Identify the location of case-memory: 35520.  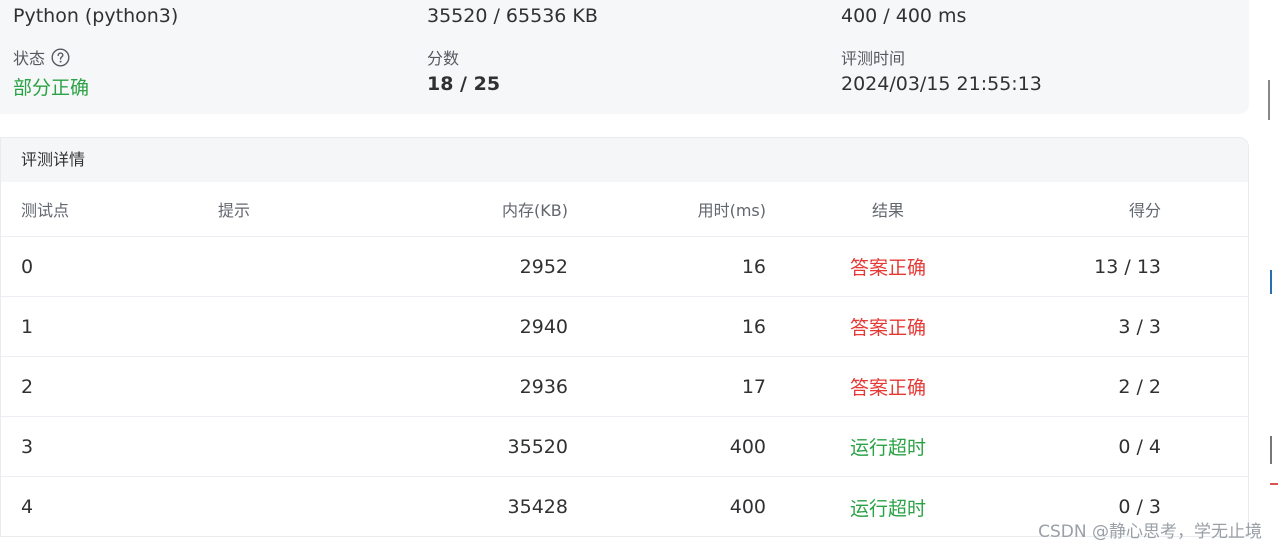
(537, 446).